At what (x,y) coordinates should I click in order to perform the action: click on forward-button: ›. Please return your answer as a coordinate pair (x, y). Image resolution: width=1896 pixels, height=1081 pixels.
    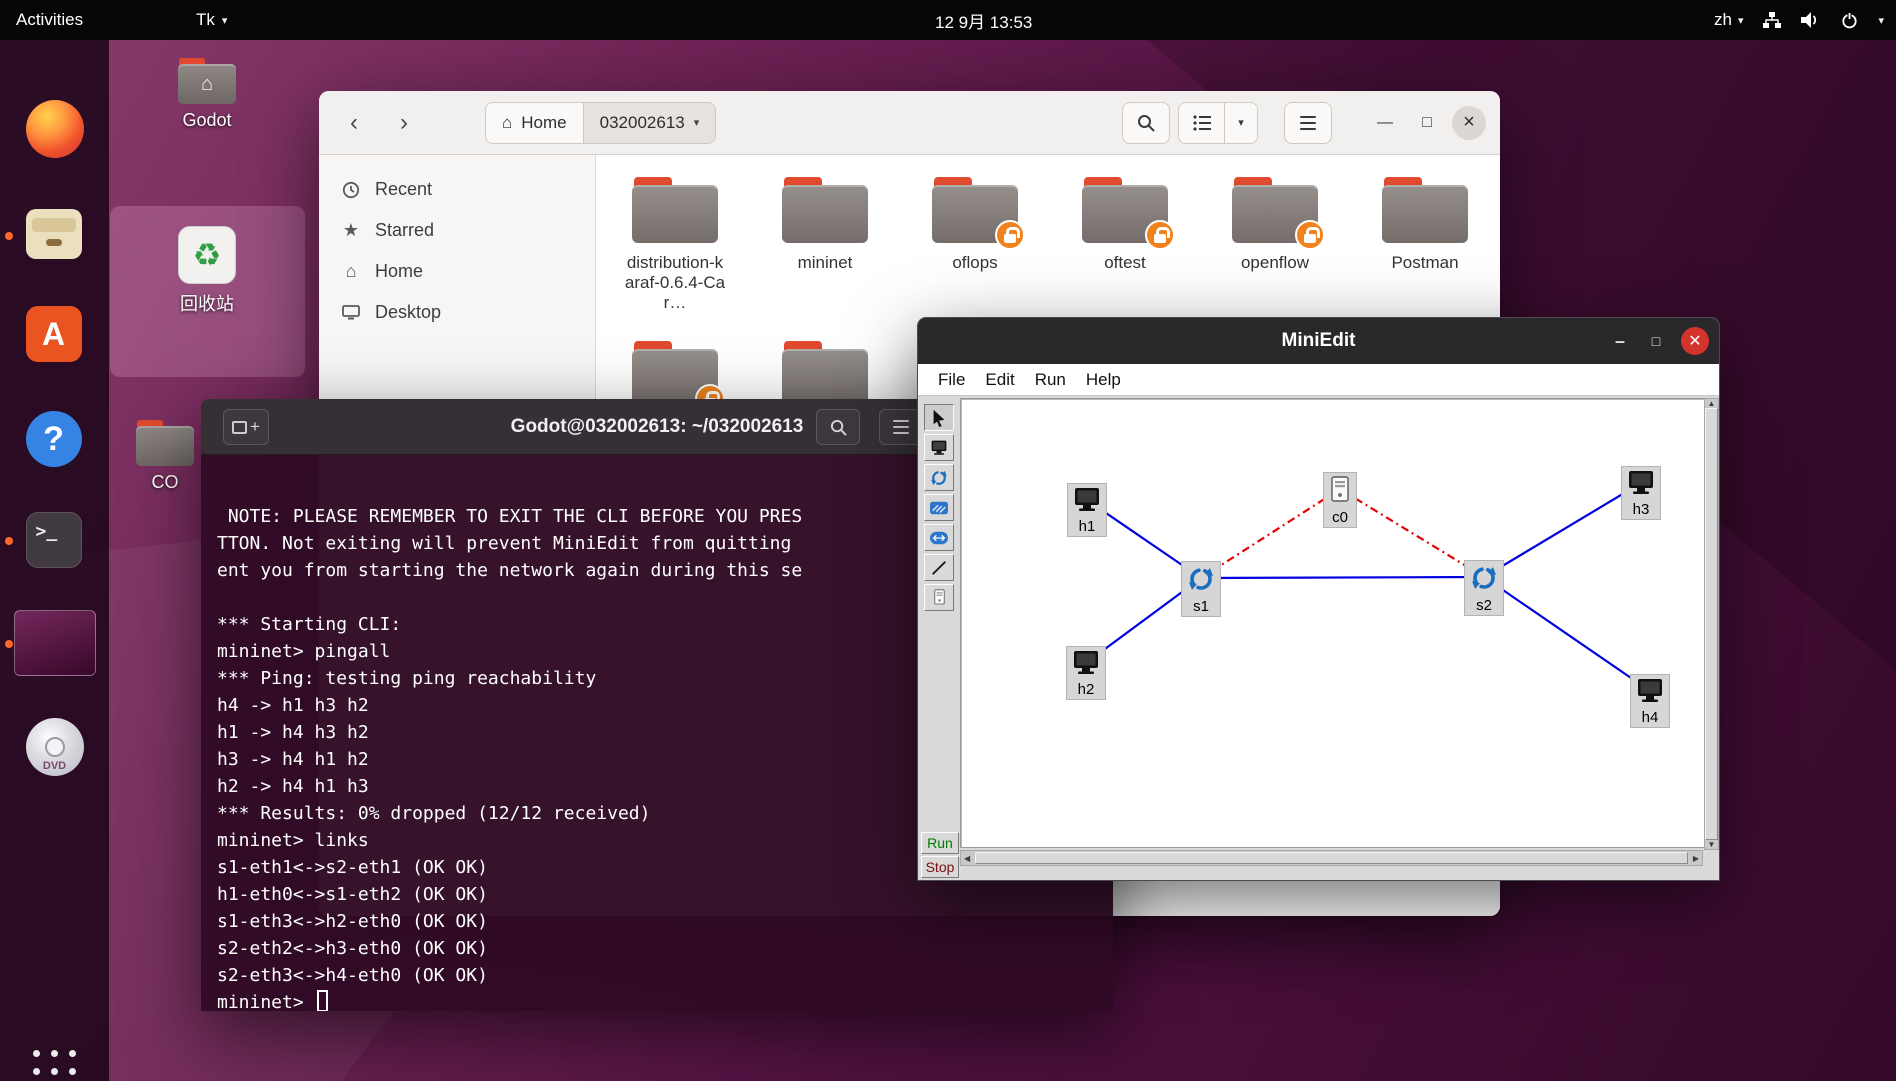
    Looking at the image, I should click on (404, 123).